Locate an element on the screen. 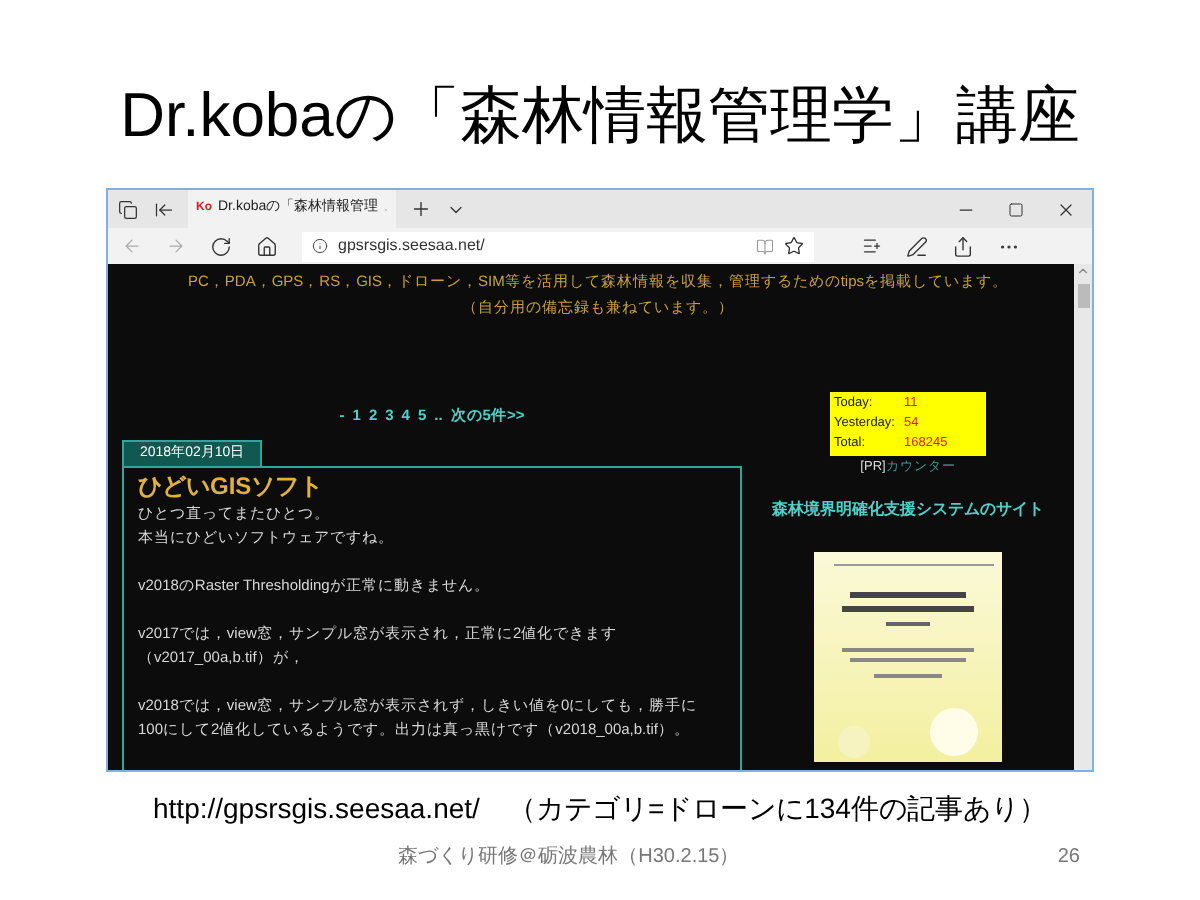 This screenshot has width=1200, height=900. post-title: ひどいGISソフト is located at coordinates (231, 486).